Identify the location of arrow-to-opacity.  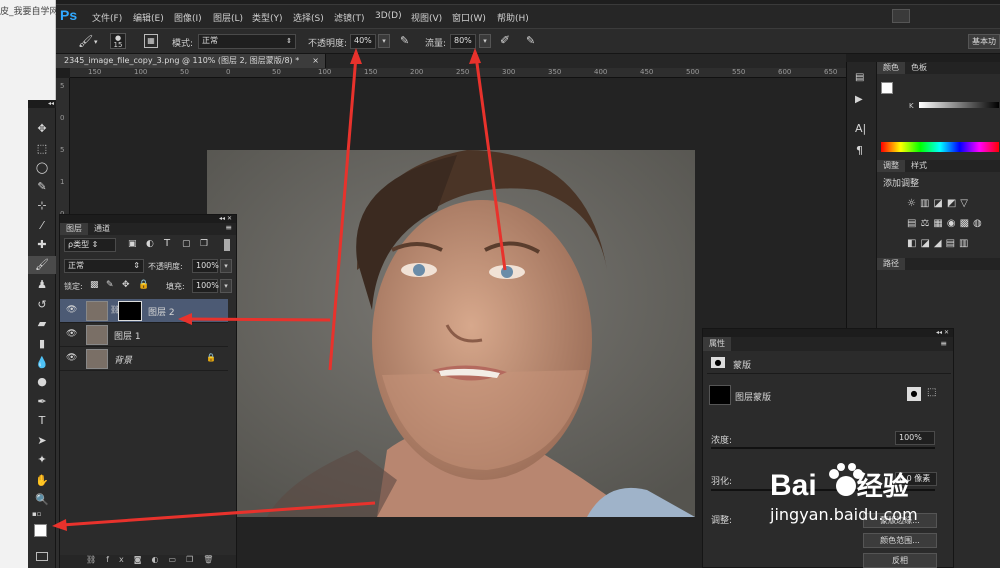
(343, 213).